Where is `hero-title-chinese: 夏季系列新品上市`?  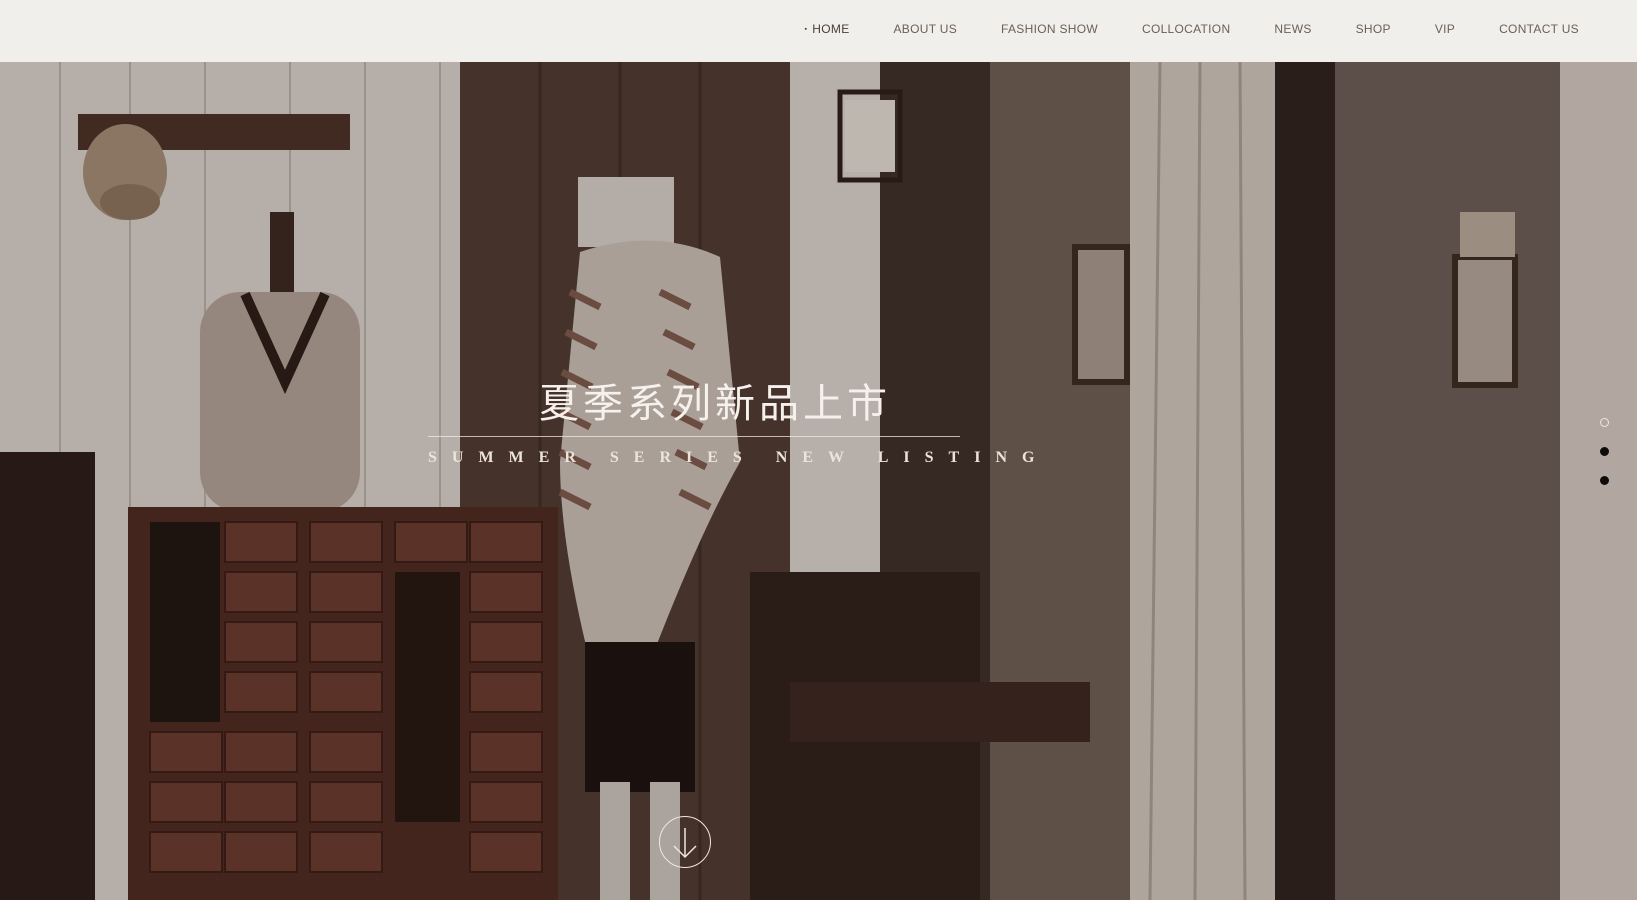 hero-title-chinese: 夏季系列新品上市 is located at coordinates (715, 404).